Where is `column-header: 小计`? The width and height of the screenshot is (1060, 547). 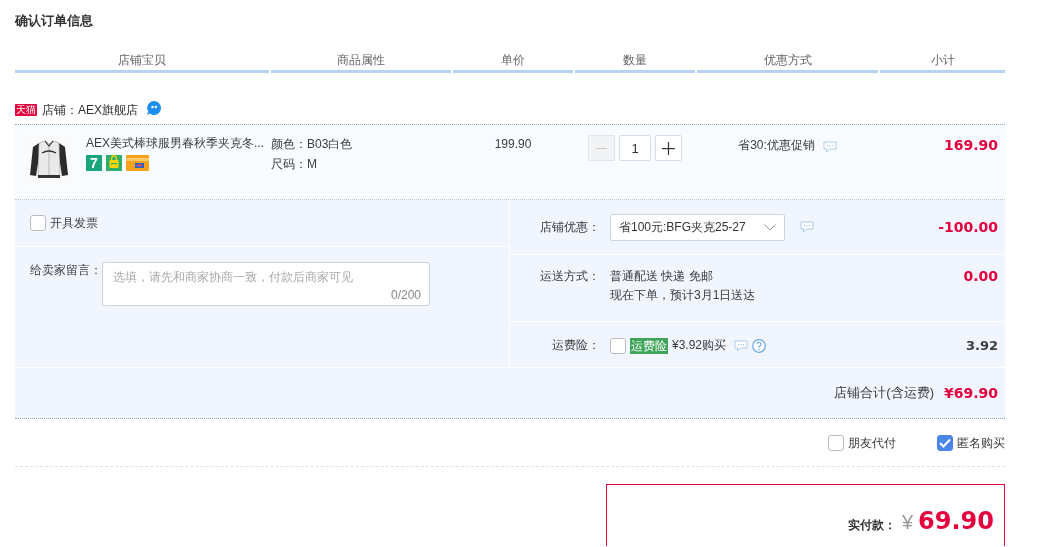
column-header: 小计 is located at coordinates (942, 61).